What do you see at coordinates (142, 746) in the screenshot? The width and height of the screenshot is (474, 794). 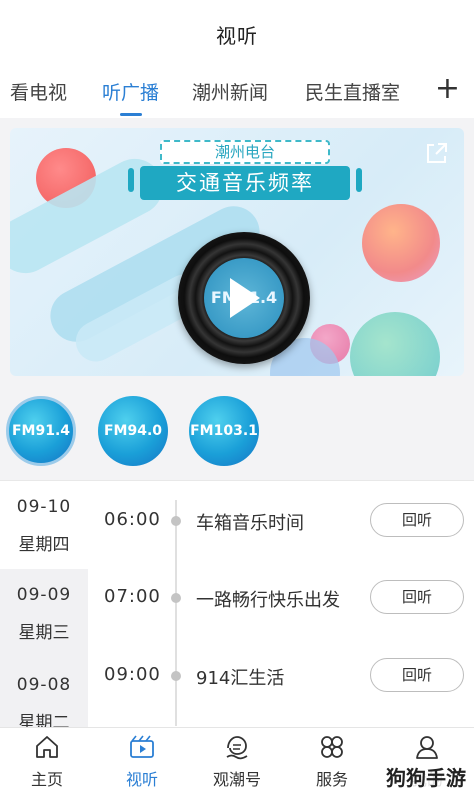 I see `video-icon` at bounding box center [142, 746].